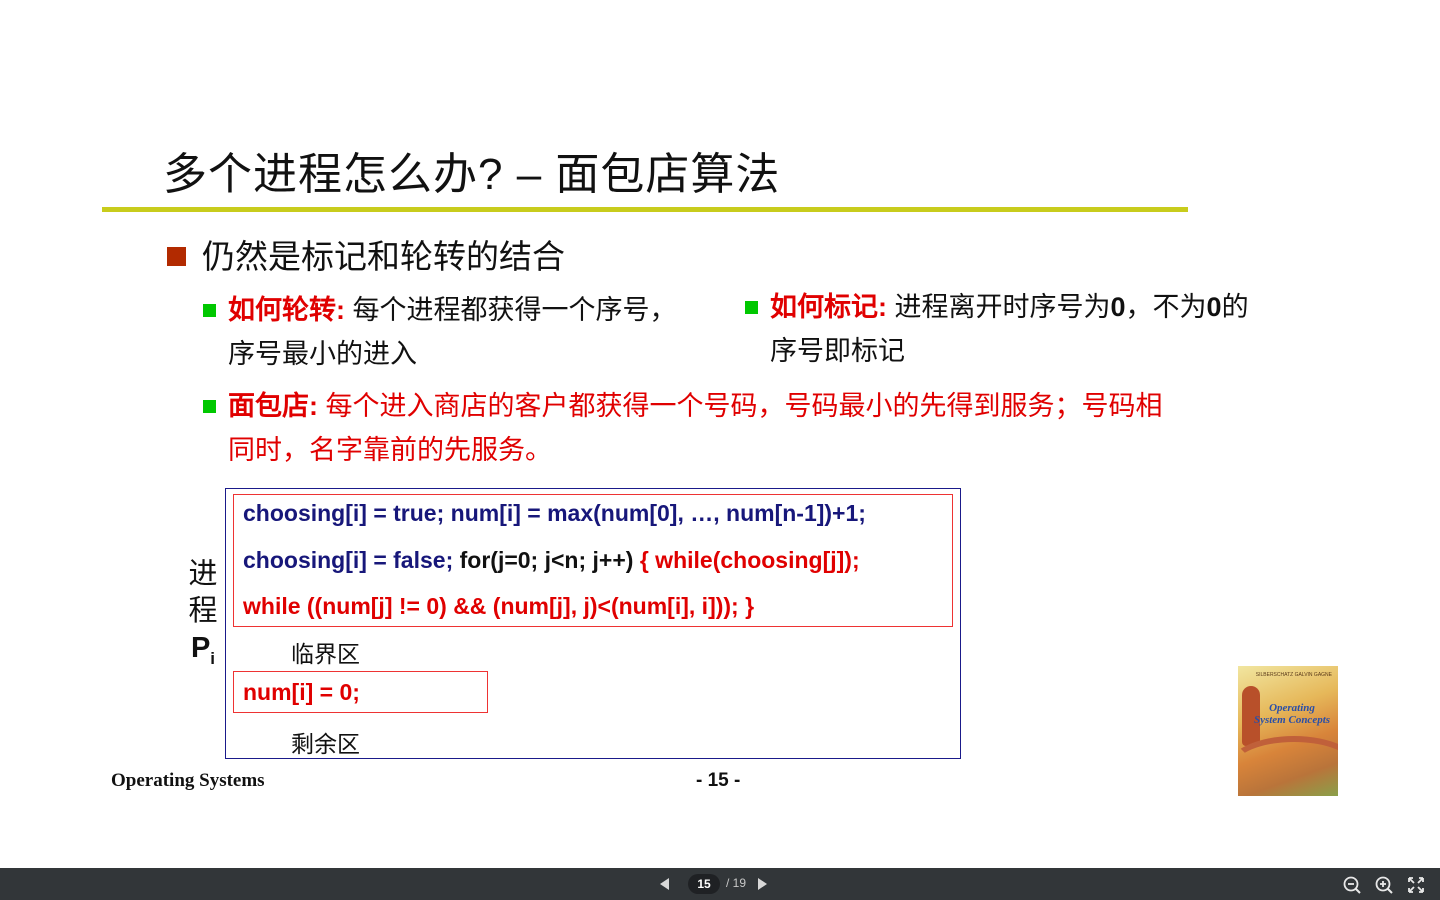  Describe the element at coordinates (736, 883) in the screenshot. I see `page-total: / 19` at that location.